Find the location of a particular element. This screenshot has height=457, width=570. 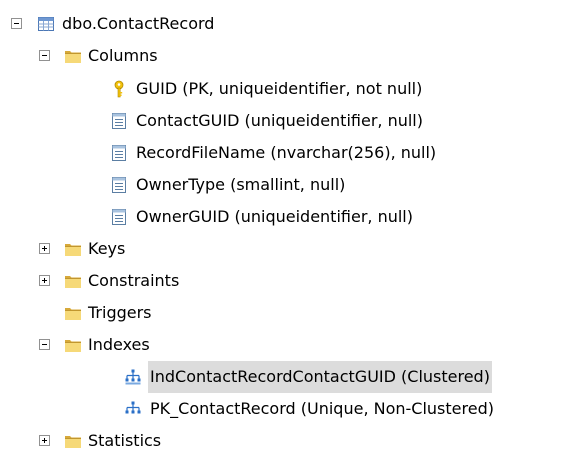

indexes-folder-label: Indexes is located at coordinates (119, 344).